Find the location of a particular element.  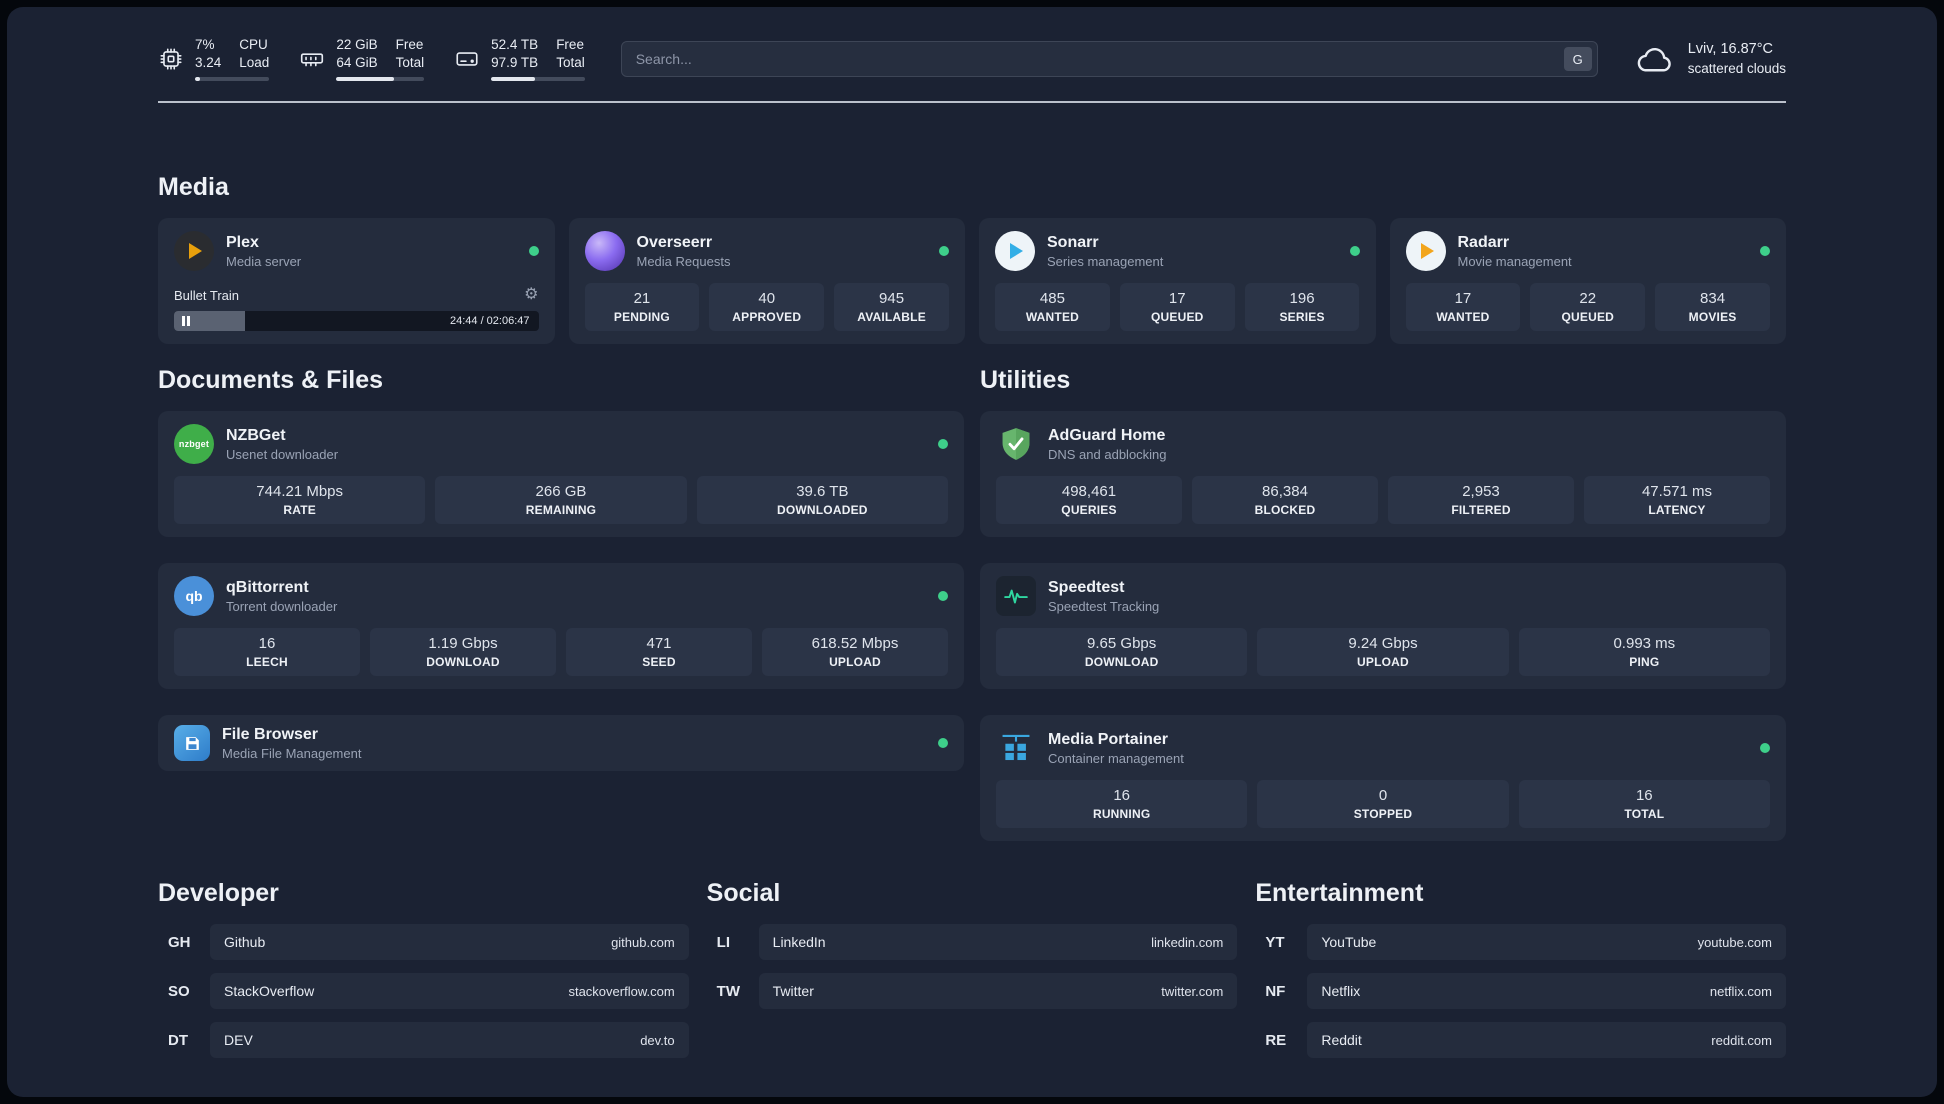

stat-value: 196 is located at coordinates (1302, 299).